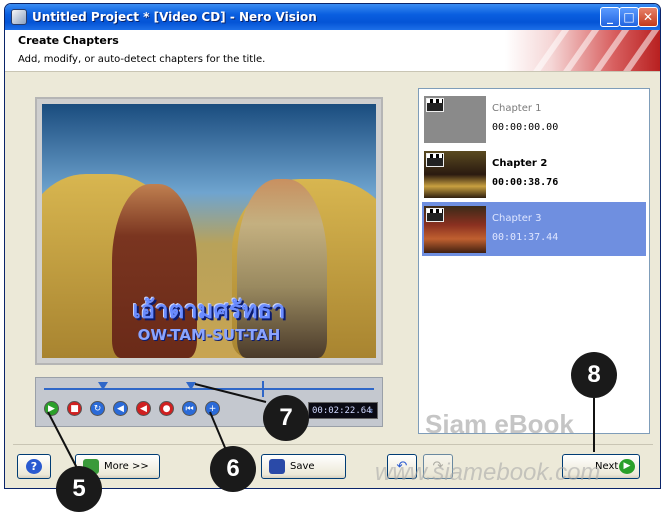  Describe the element at coordinates (321, 427) in the screenshot. I see `callout-arrows` at that location.